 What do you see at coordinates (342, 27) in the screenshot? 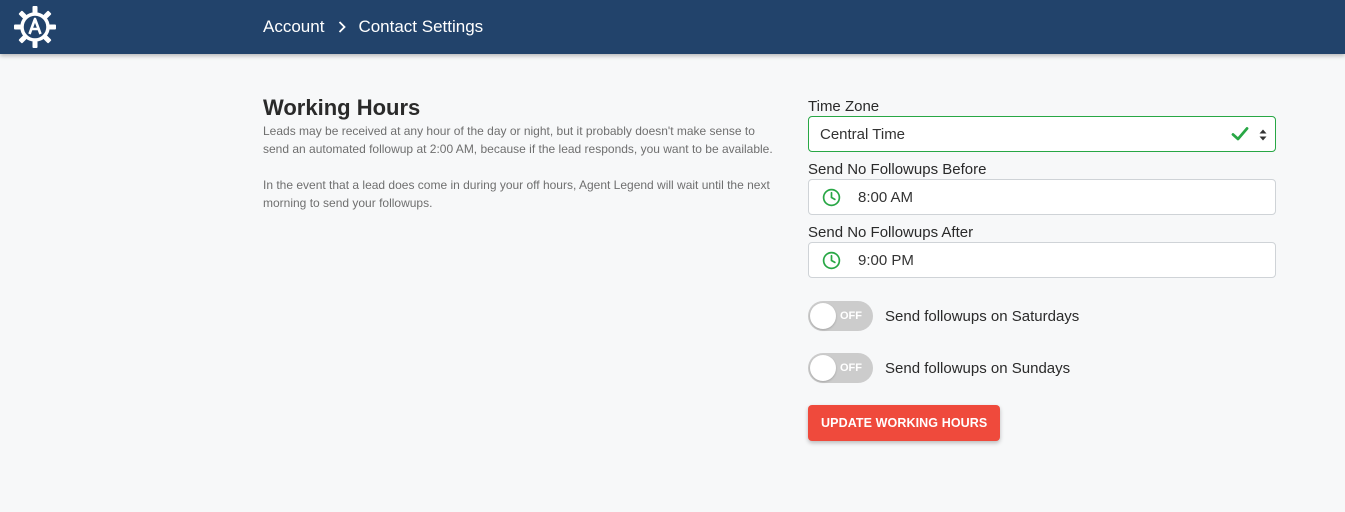
I see `chevron-right-icon` at bounding box center [342, 27].